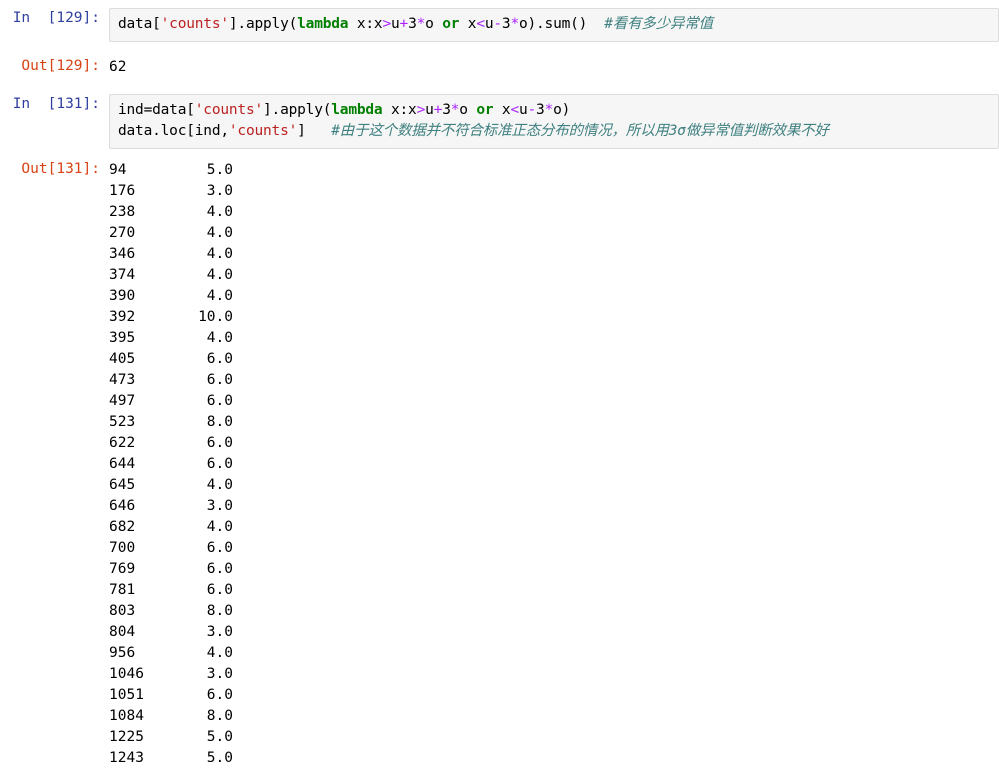 Image resolution: width=999 pixels, height=770 pixels. I want to click on series-index: 804, so click(122, 632).